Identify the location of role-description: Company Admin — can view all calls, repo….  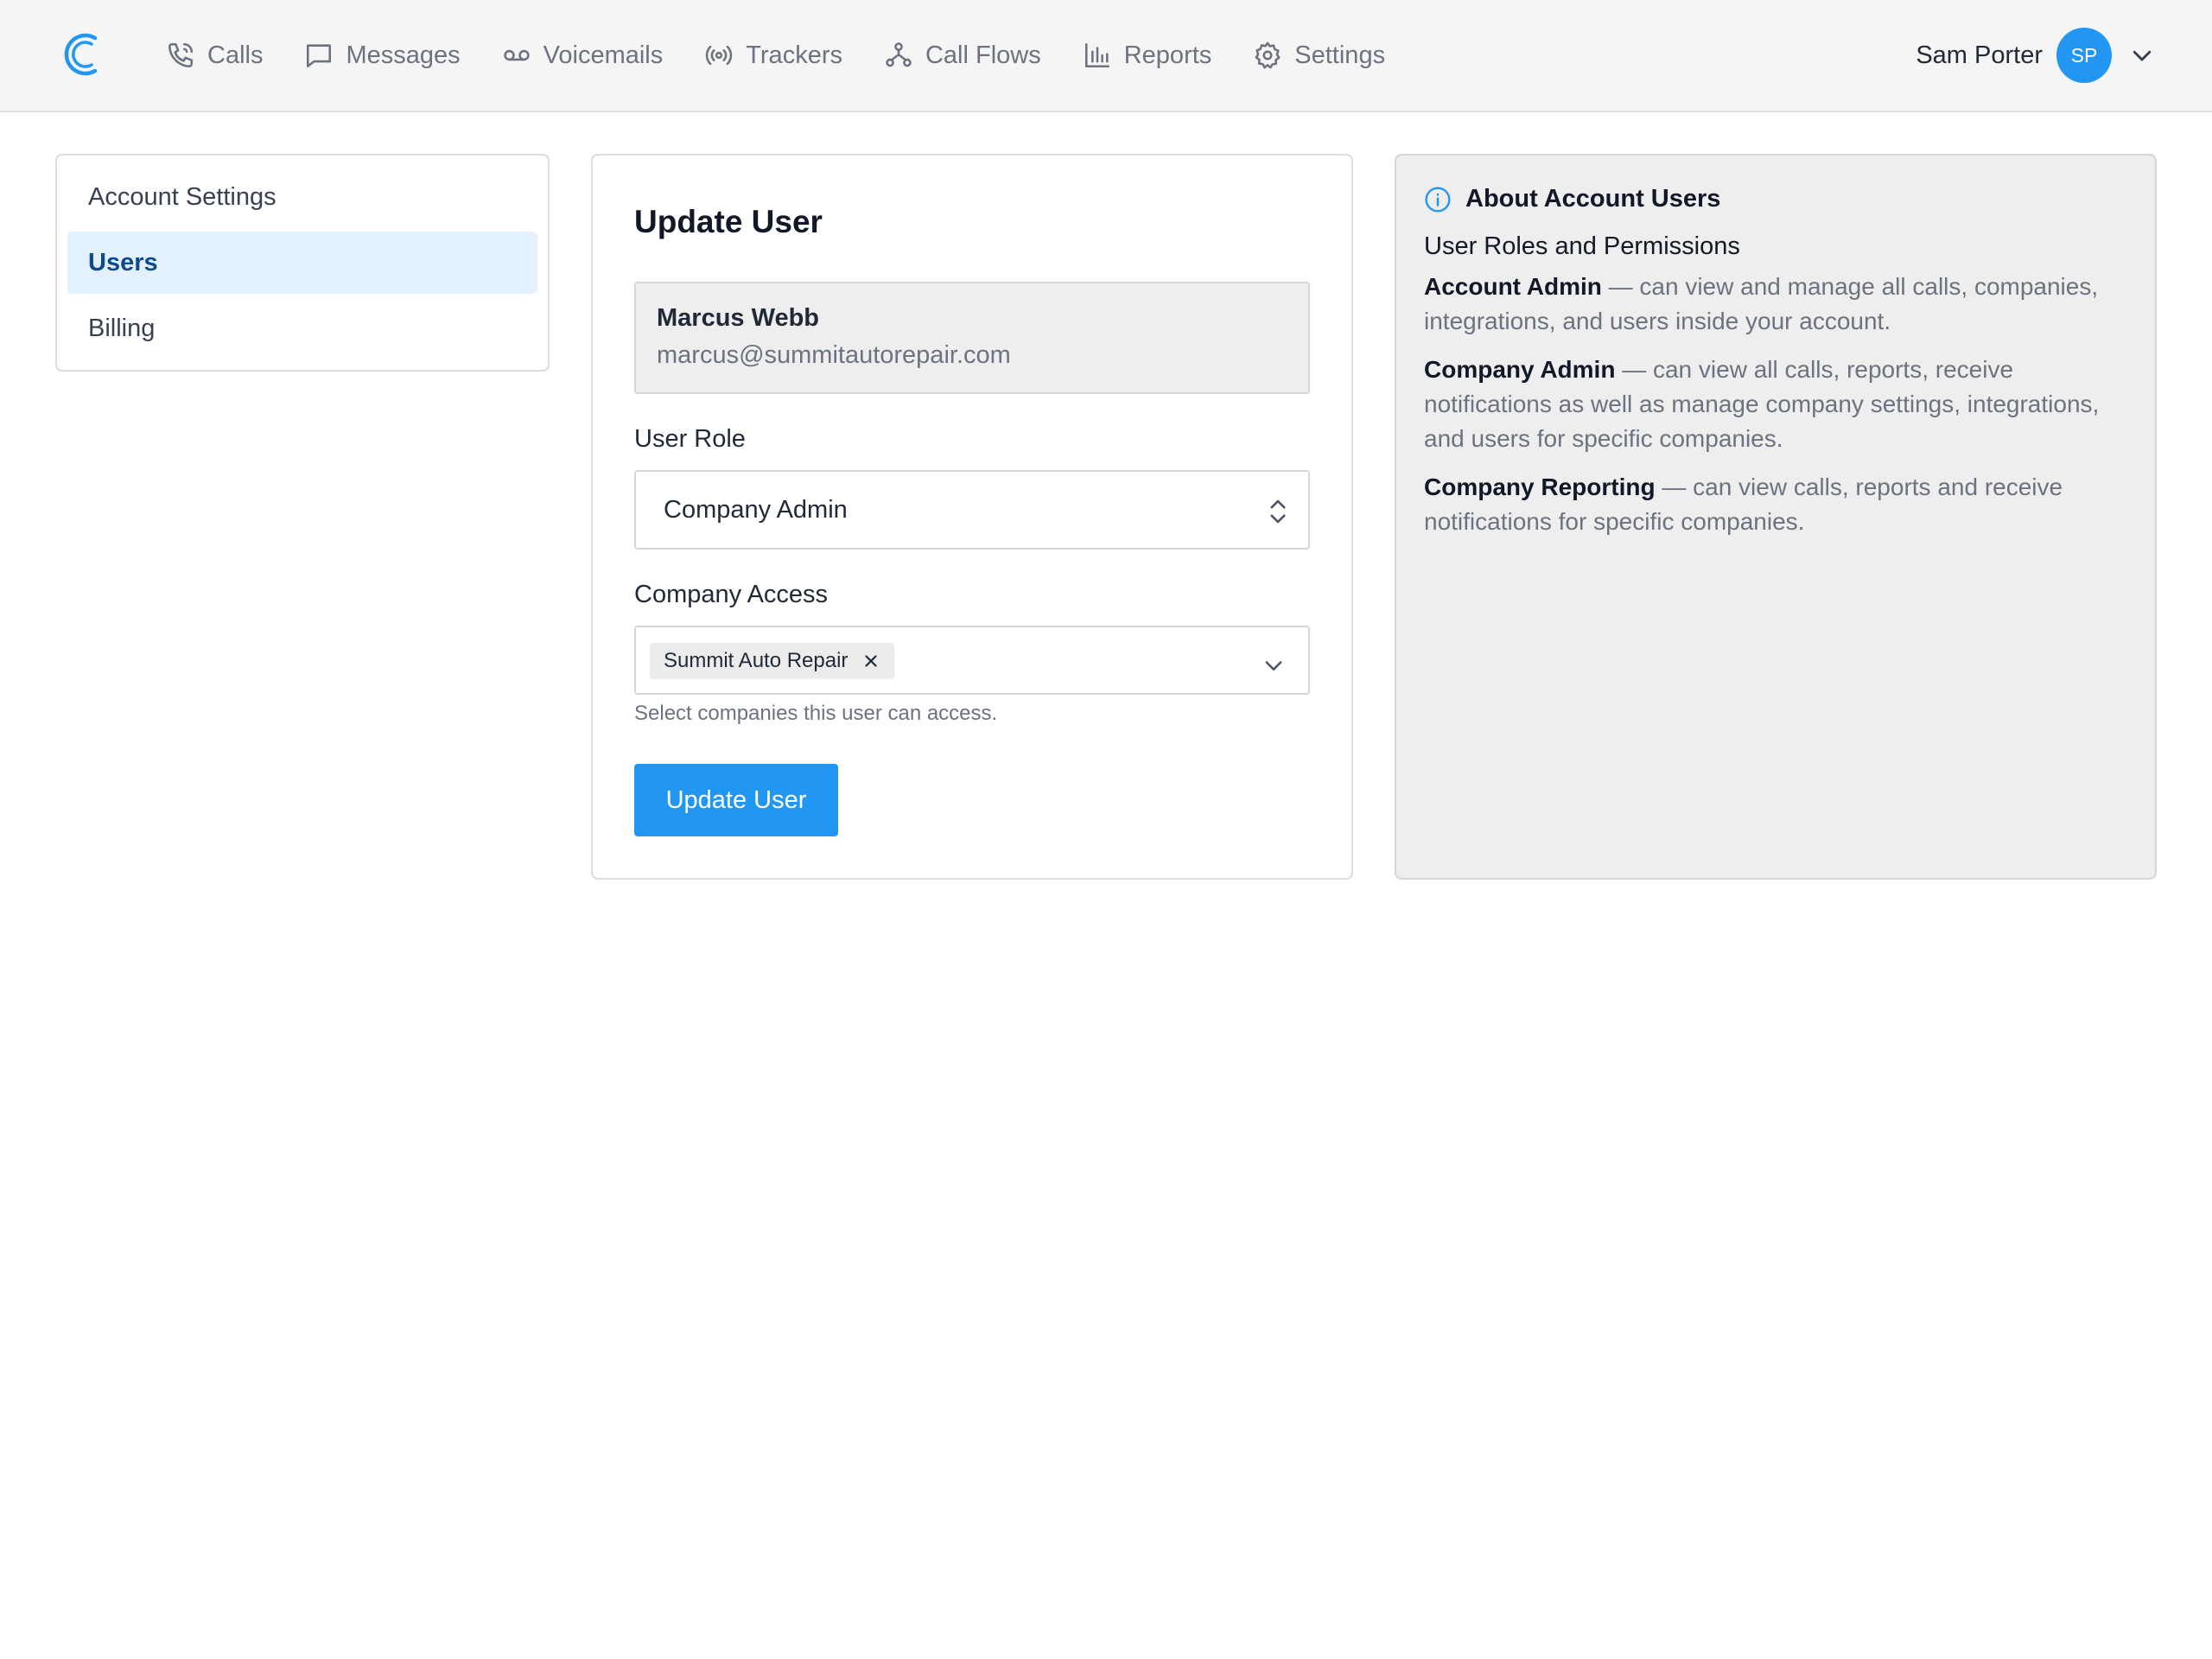
(1775, 404).